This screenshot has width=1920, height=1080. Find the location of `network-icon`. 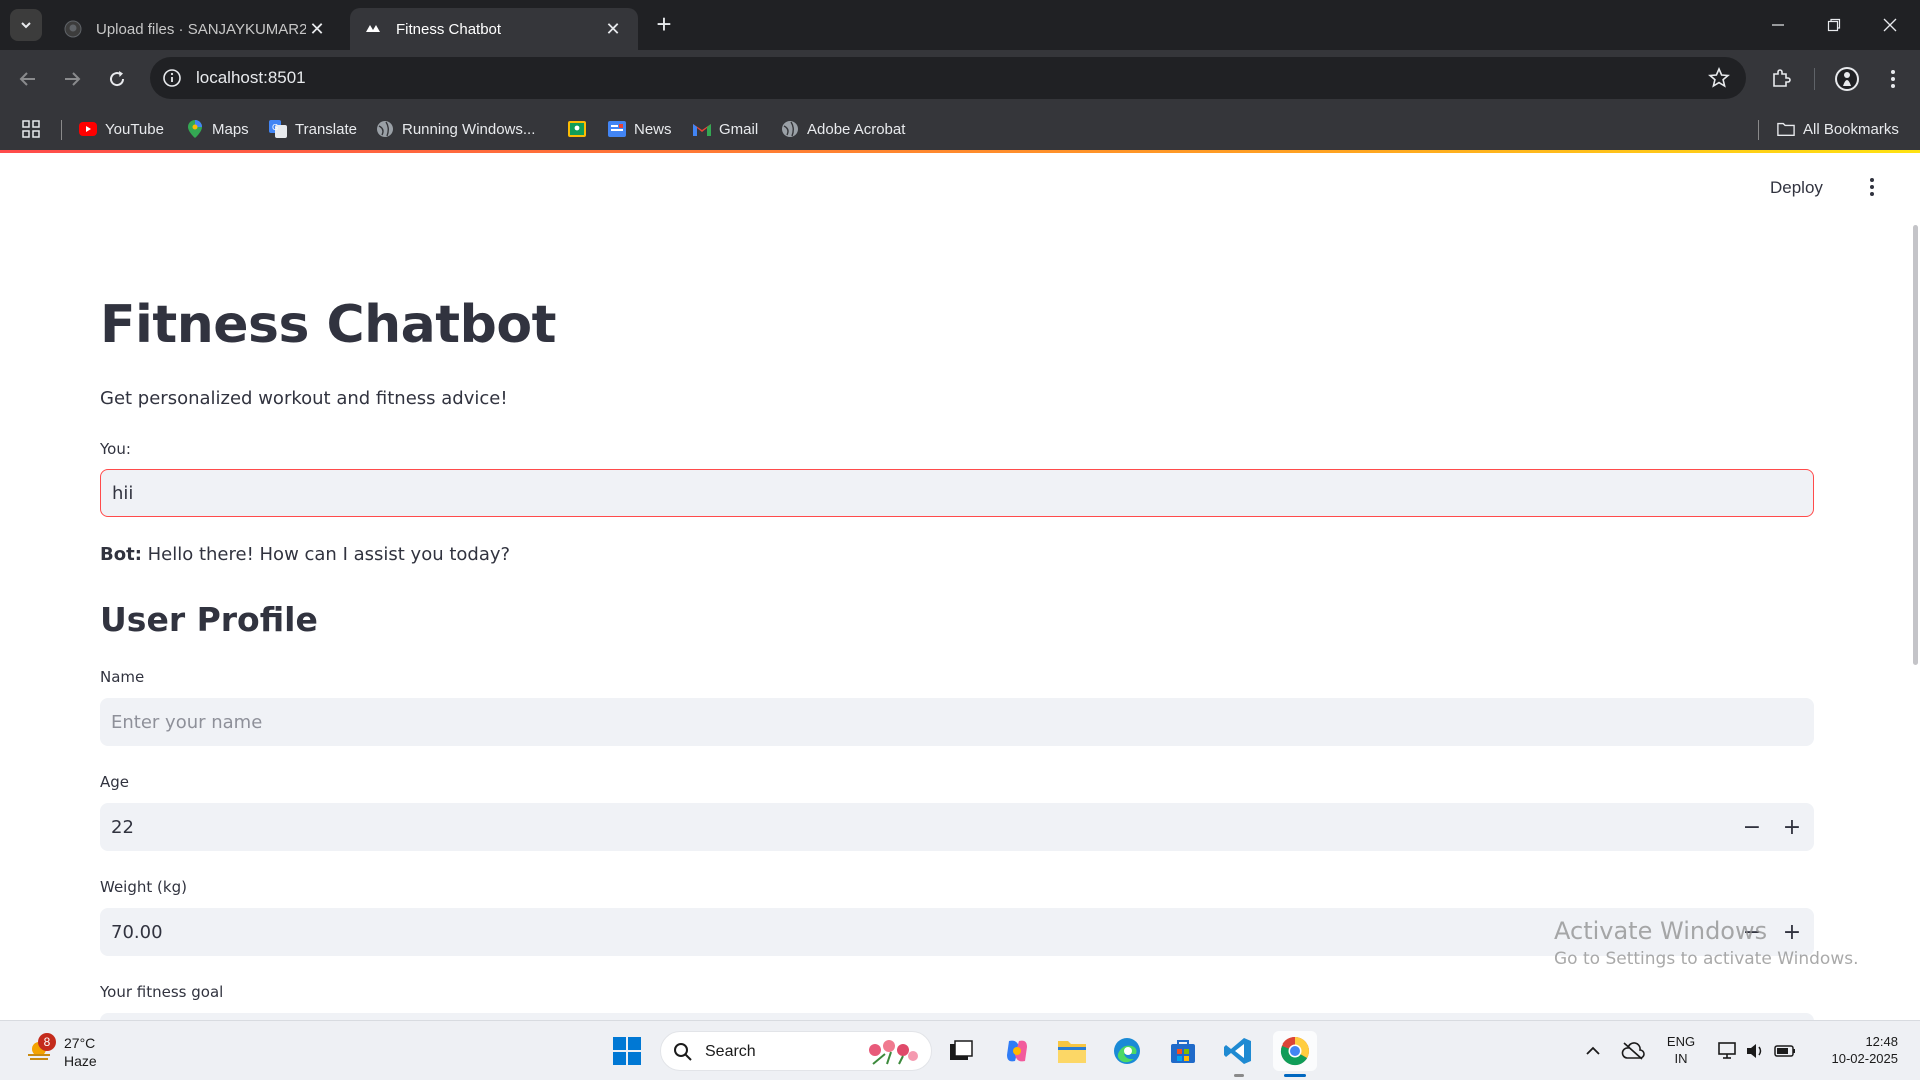

network-icon is located at coordinates (1727, 1050).